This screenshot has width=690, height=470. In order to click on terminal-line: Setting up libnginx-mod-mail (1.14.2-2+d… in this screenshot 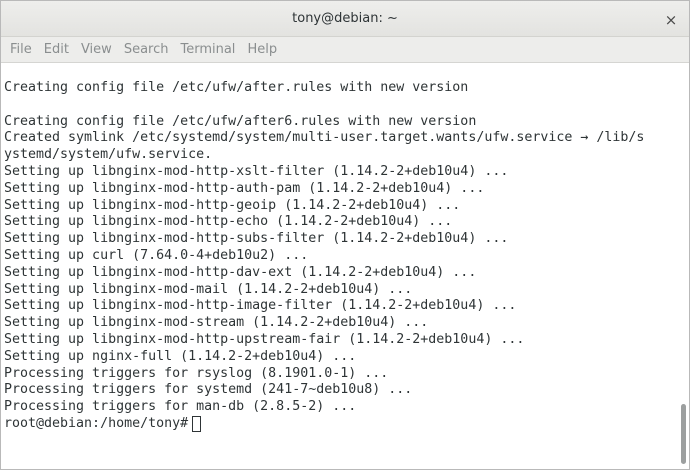, I will do `click(208, 289)`.